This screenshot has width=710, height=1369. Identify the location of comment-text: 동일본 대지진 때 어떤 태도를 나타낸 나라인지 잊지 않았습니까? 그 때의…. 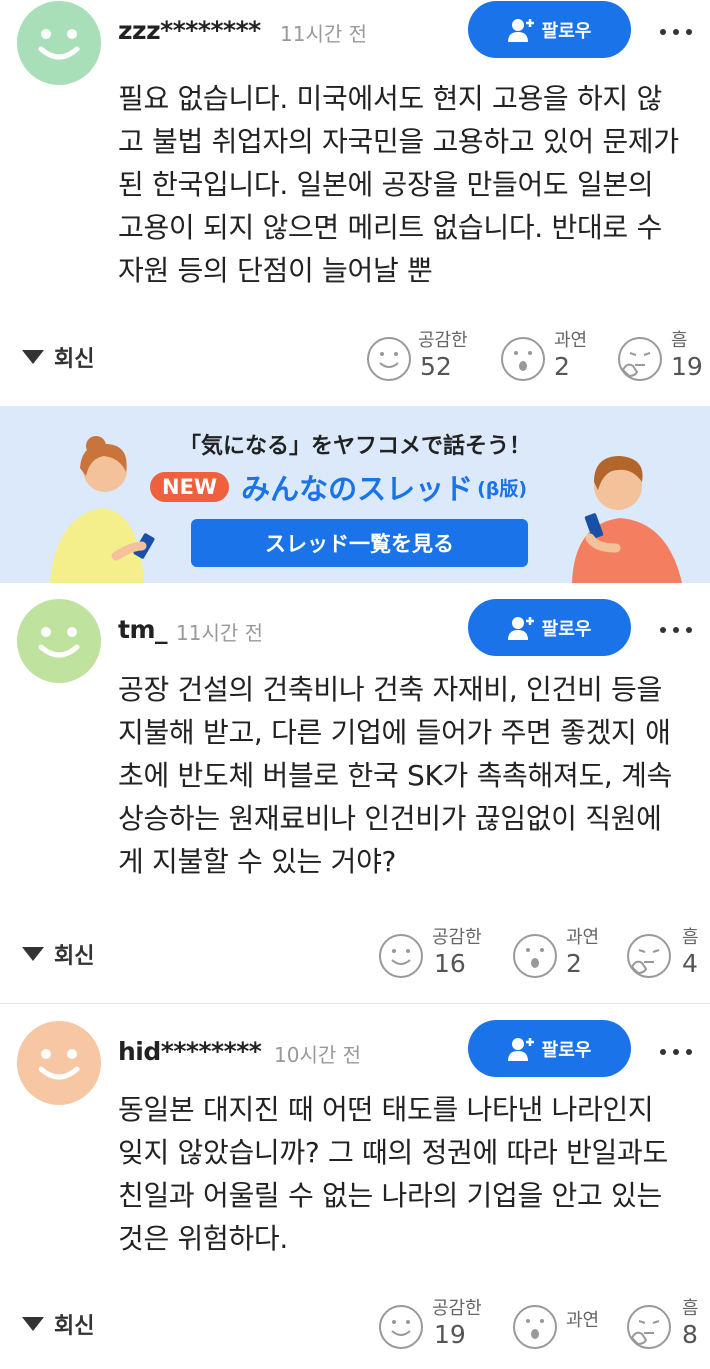
(393, 1174).